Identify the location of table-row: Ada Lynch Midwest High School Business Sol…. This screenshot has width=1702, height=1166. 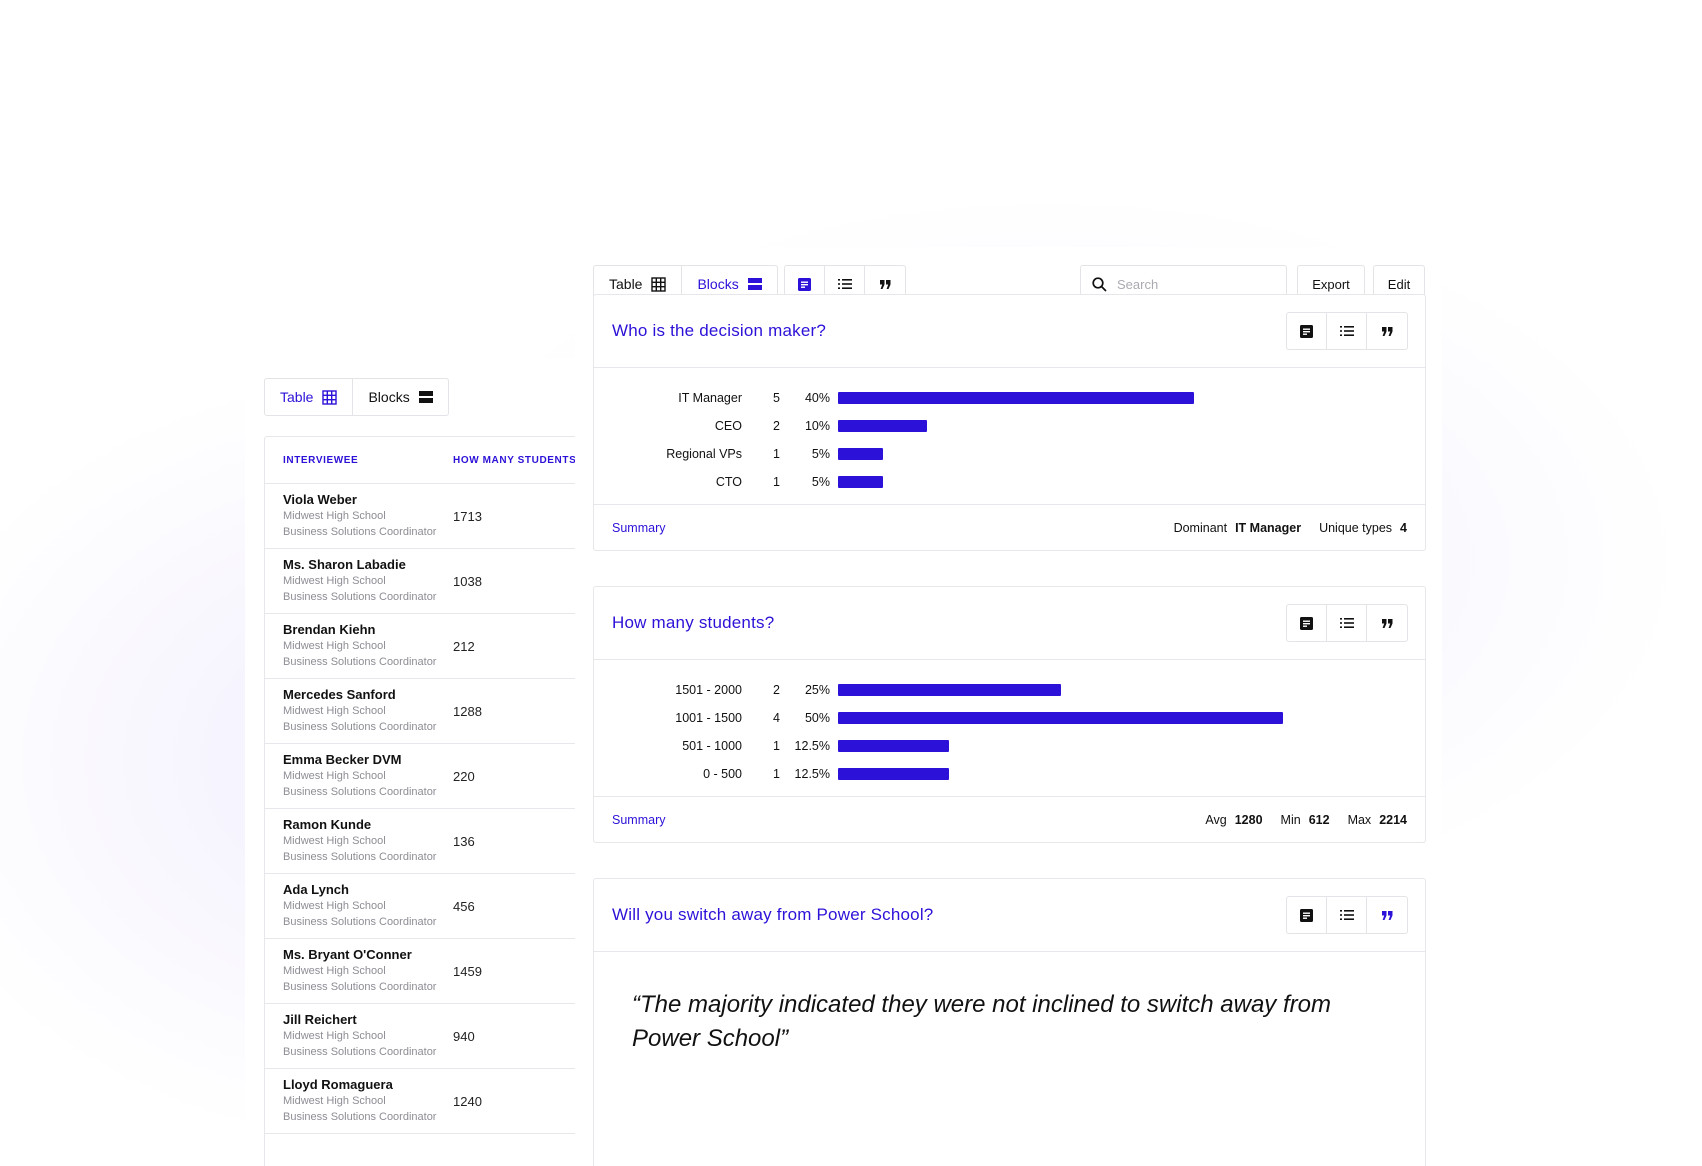
(420, 906).